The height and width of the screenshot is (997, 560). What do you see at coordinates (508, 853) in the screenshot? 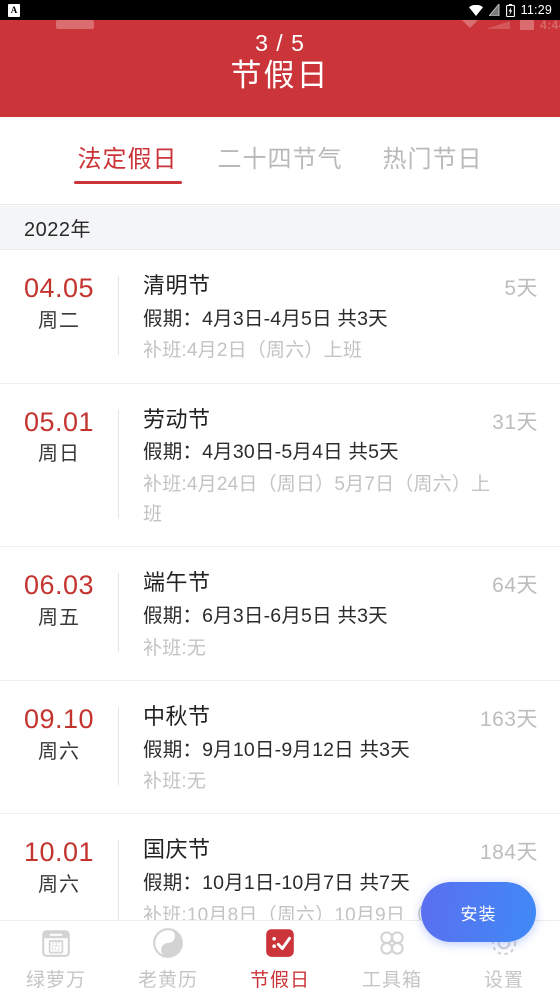
I see `holiday-countdown: 184天` at bounding box center [508, 853].